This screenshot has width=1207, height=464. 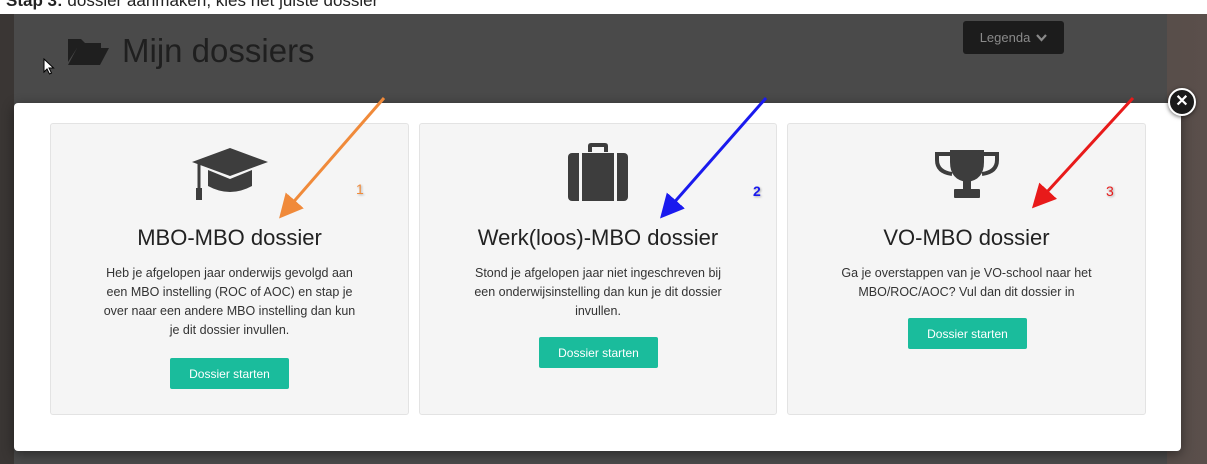 I want to click on card-2-title: Werk(loos)-MBO dossier, so click(x=598, y=237).